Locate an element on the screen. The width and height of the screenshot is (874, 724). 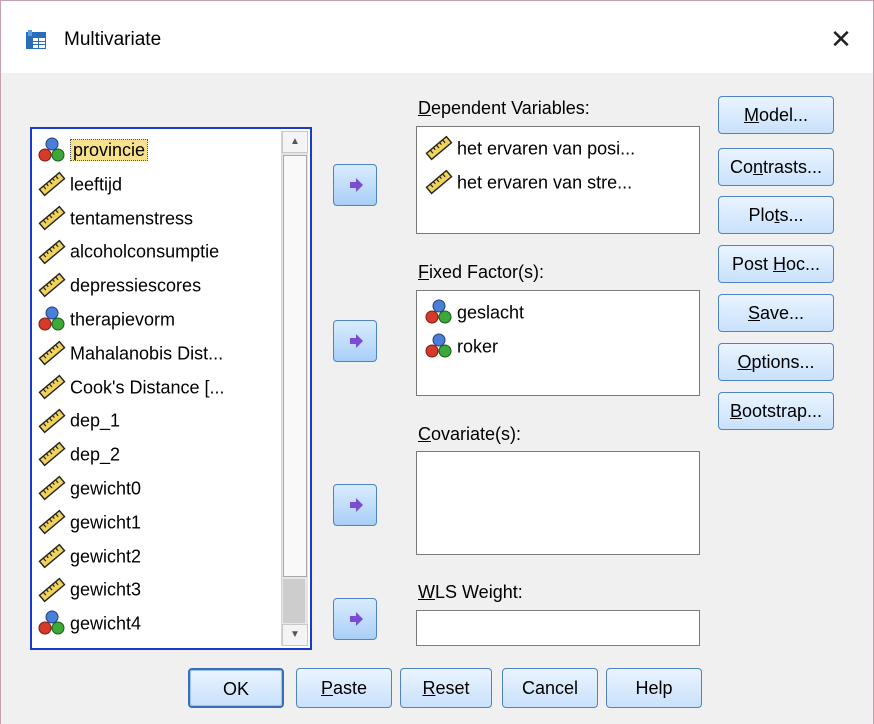
cancel-button: Cancel is located at coordinates (550, 688).